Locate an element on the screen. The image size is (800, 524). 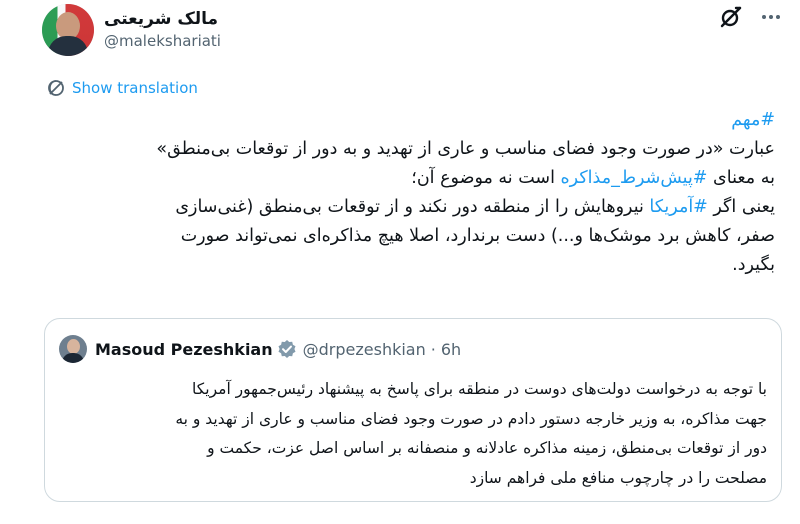
author-avatar is located at coordinates (68, 30).